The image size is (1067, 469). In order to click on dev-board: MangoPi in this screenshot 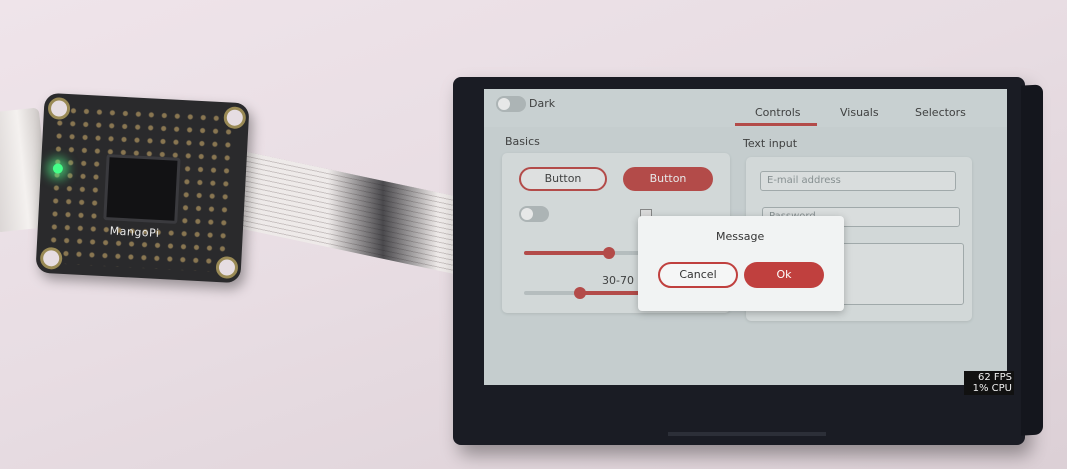, I will do `click(142, 188)`.